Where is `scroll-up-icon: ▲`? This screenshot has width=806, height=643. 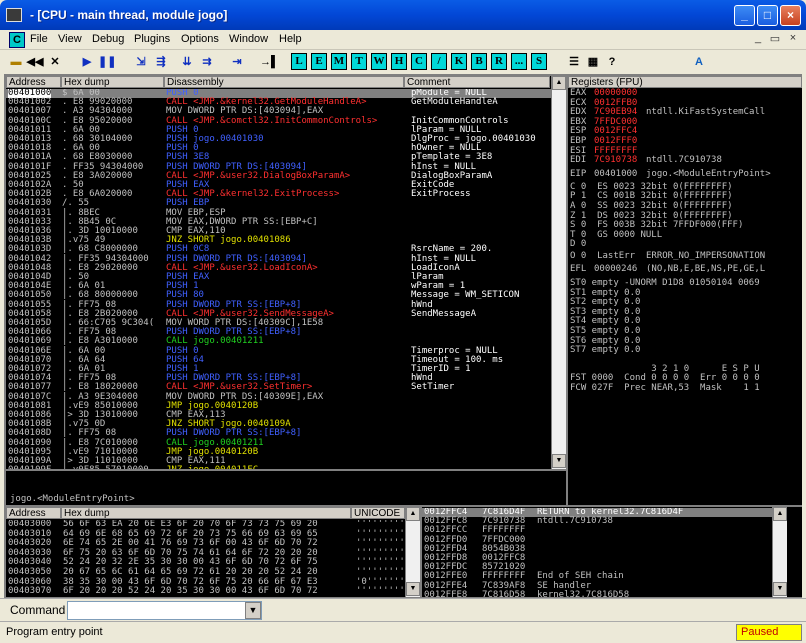 scroll-up-icon: ▲ is located at coordinates (559, 83).